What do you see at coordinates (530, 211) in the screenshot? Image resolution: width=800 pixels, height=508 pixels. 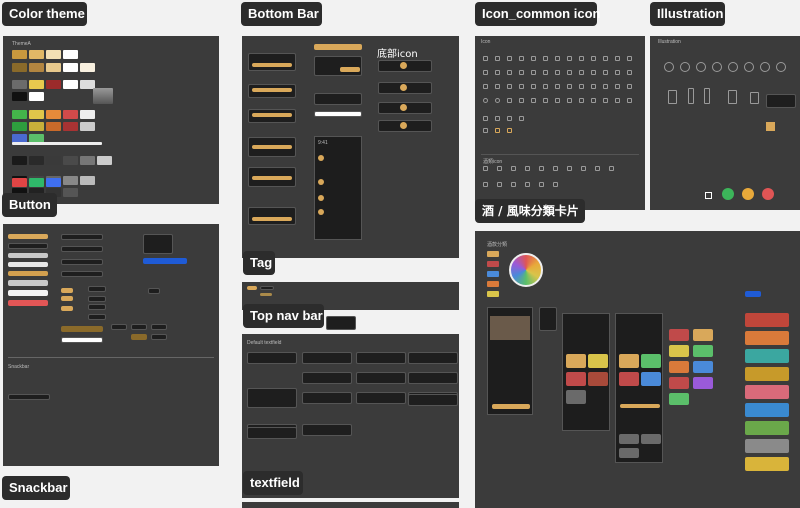 I see `section-label-wine-card: 酒 / 風味分類卡片` at bounding box center [530, 211].